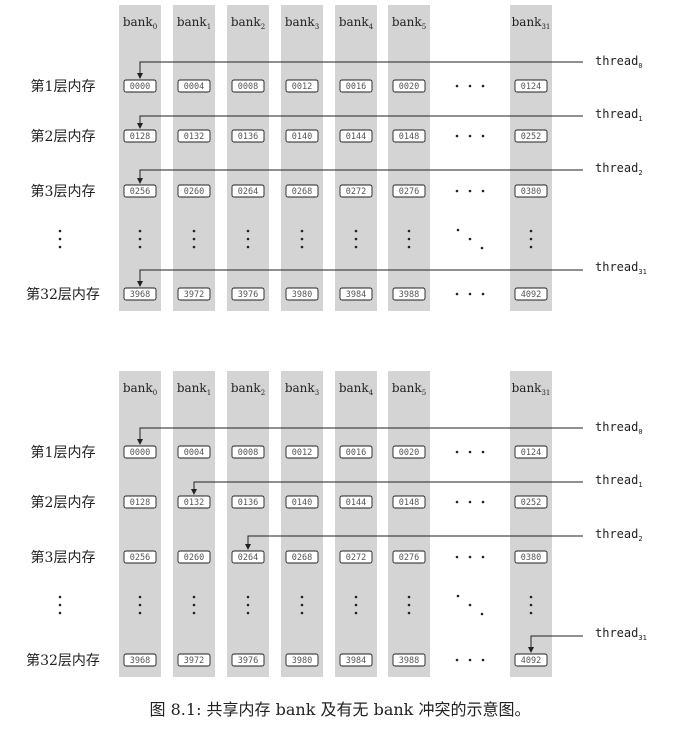 The width and height of the screenshot is (680, 734). I want to click on address-value: 0276, so click(409, 558).